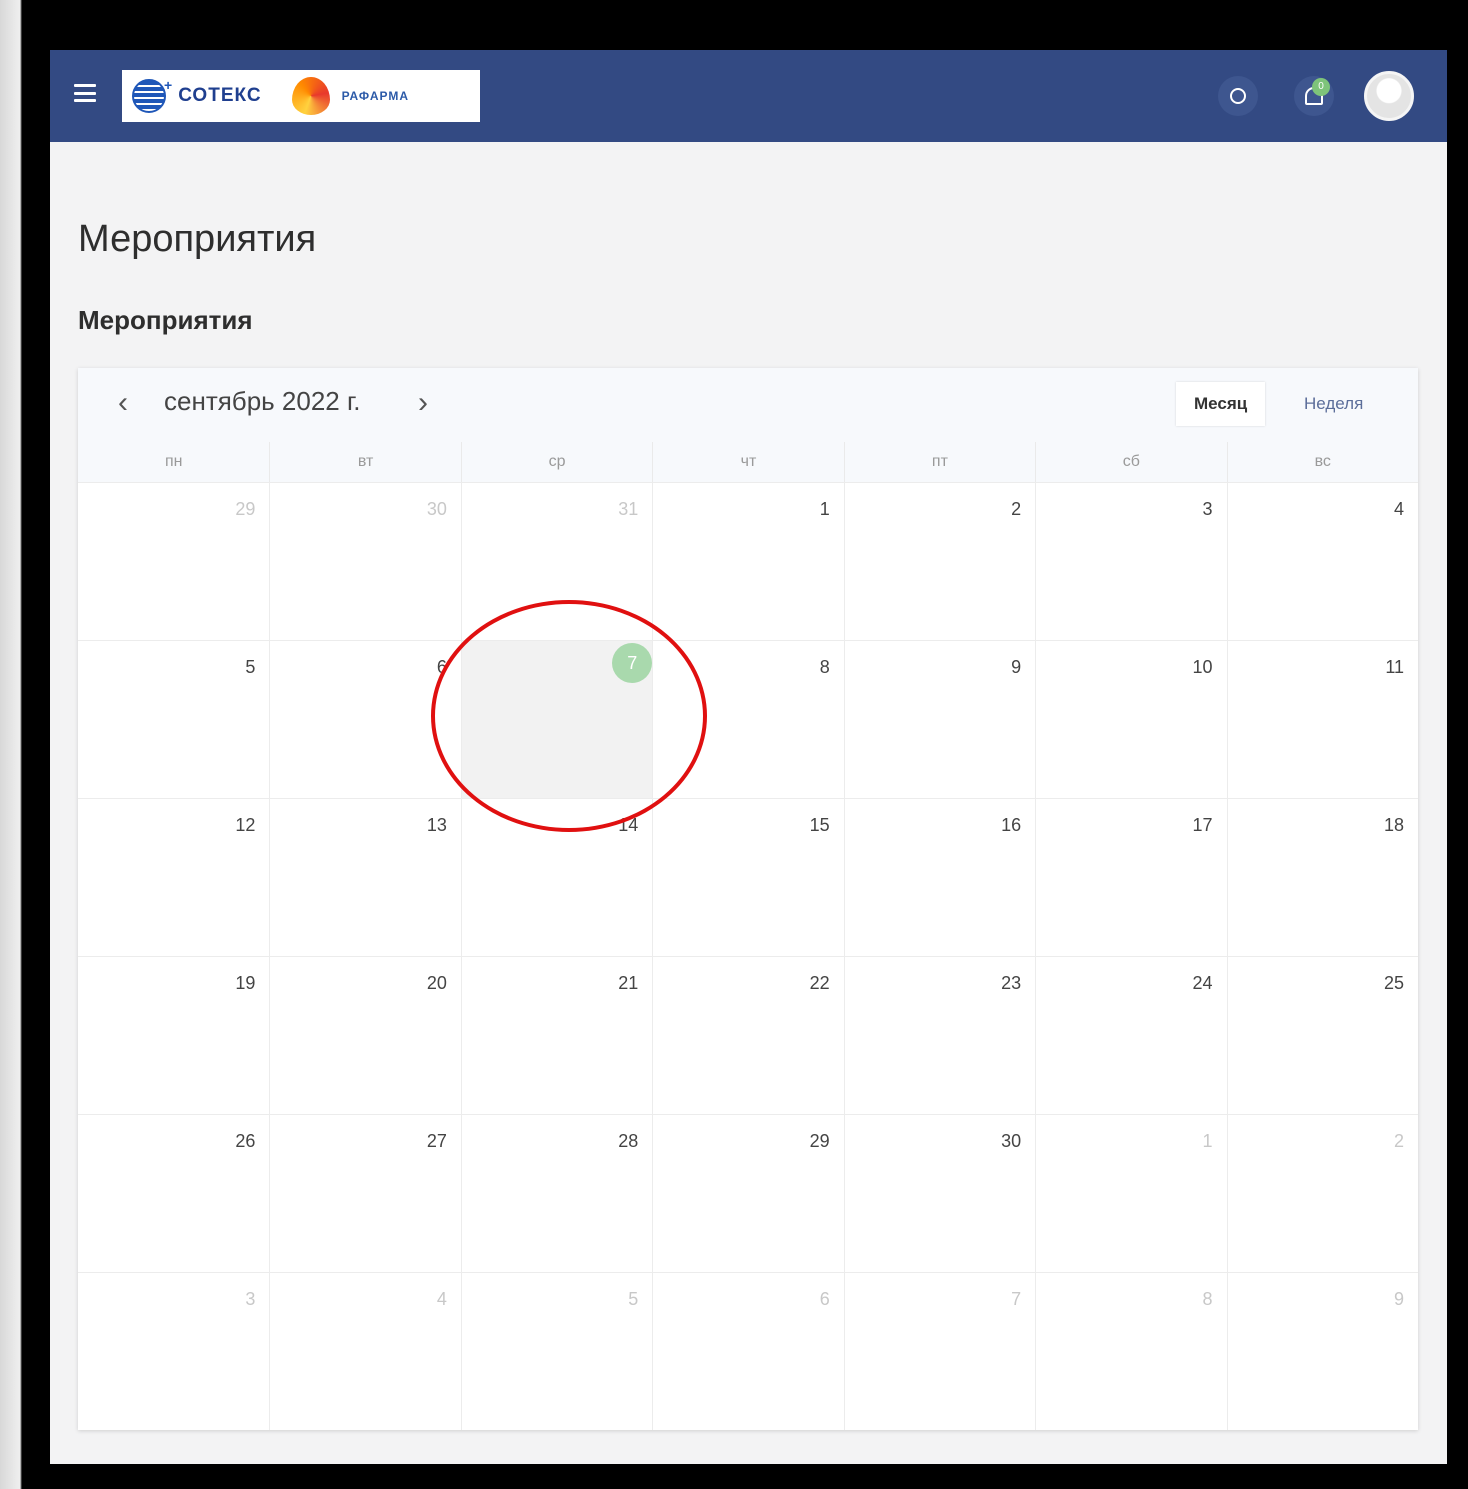 This screenshot has width=1468, height=1489. What do you see at coordinates (1131, 1035) in the screenshot?
I see `day-cell: 24` at bounding box center [1131, 1035].